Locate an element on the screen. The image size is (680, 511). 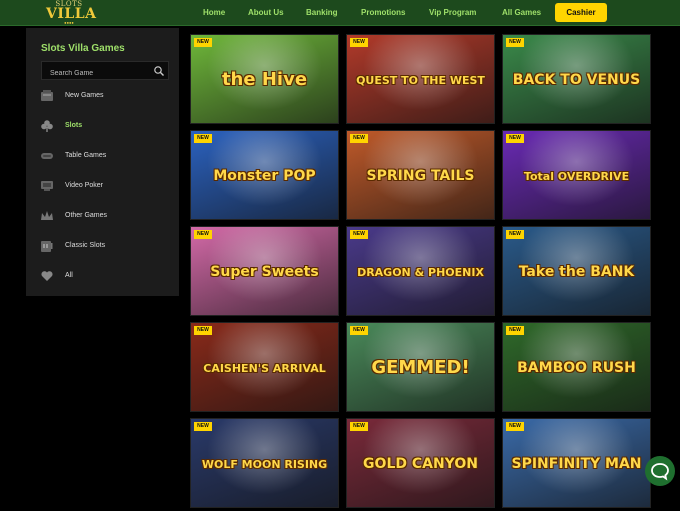
game-title: SPINFINITY MAN is located at coordinates (576, 464).